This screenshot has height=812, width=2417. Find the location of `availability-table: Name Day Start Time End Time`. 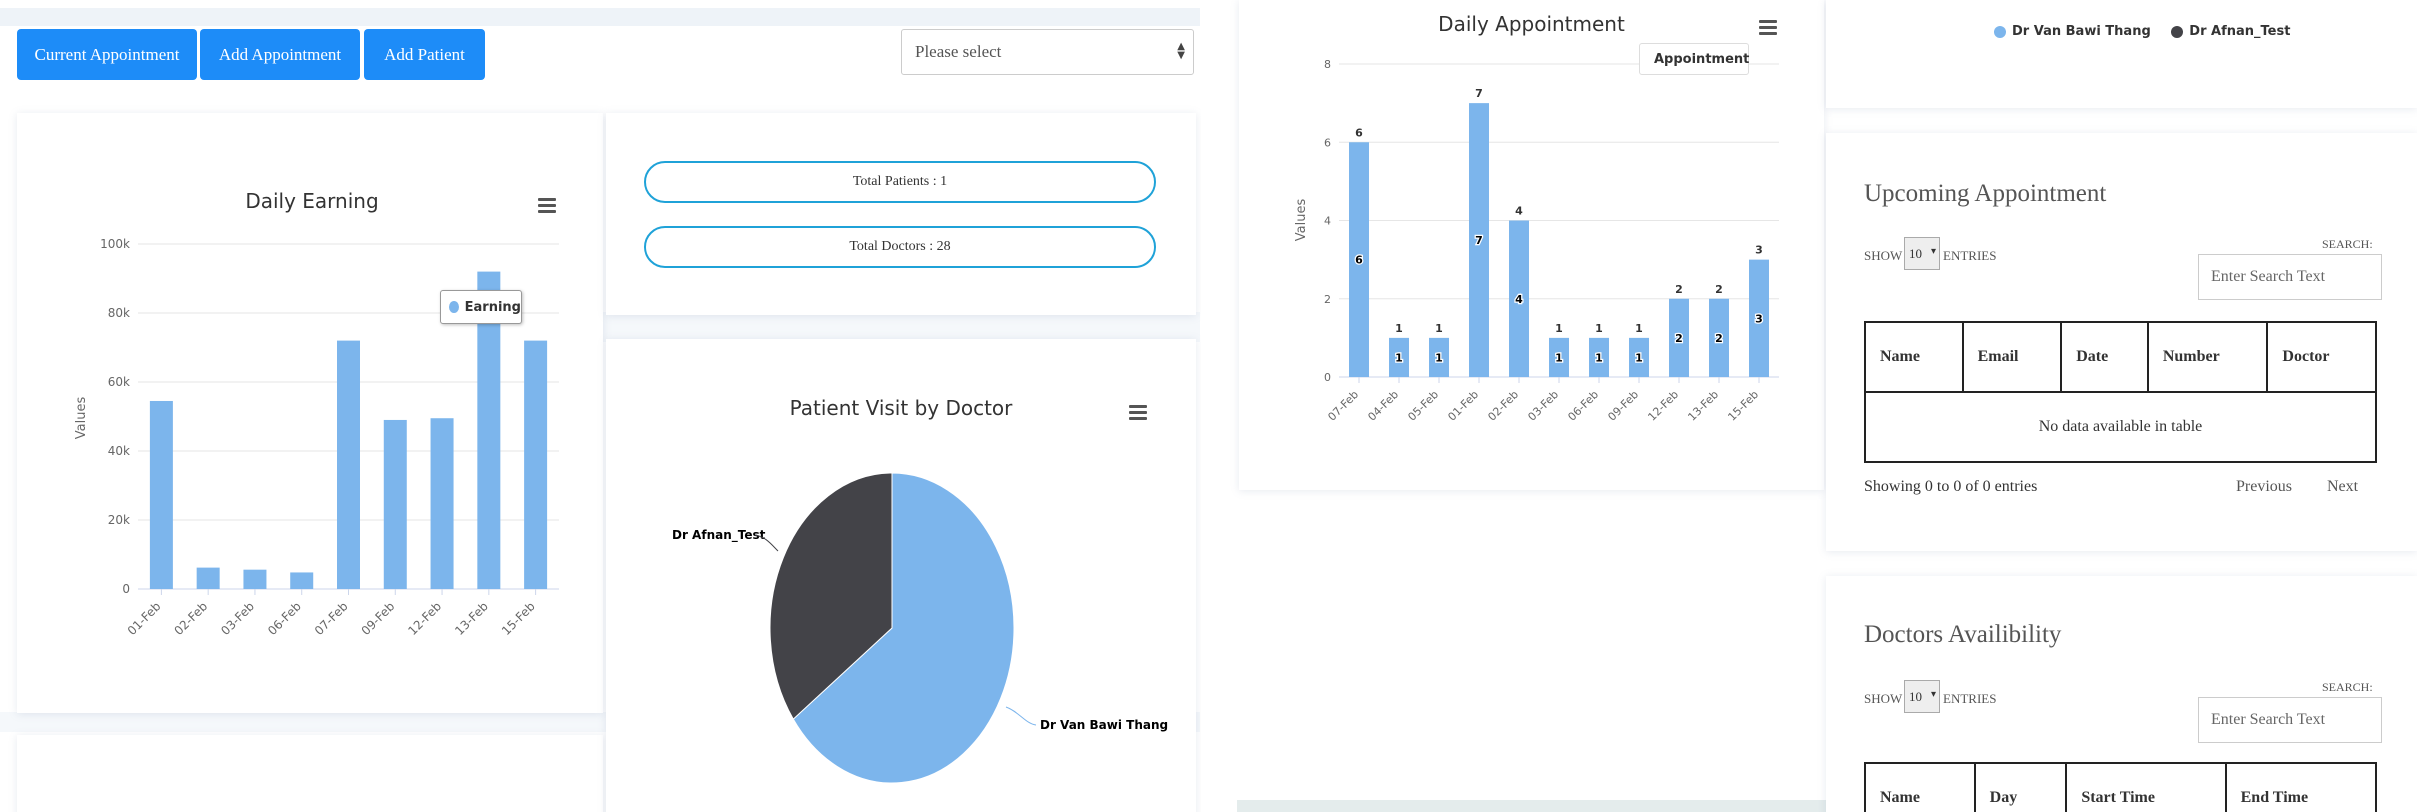

availability-table: Name Day Start Time End Time is located at coordinates (2121, 787).